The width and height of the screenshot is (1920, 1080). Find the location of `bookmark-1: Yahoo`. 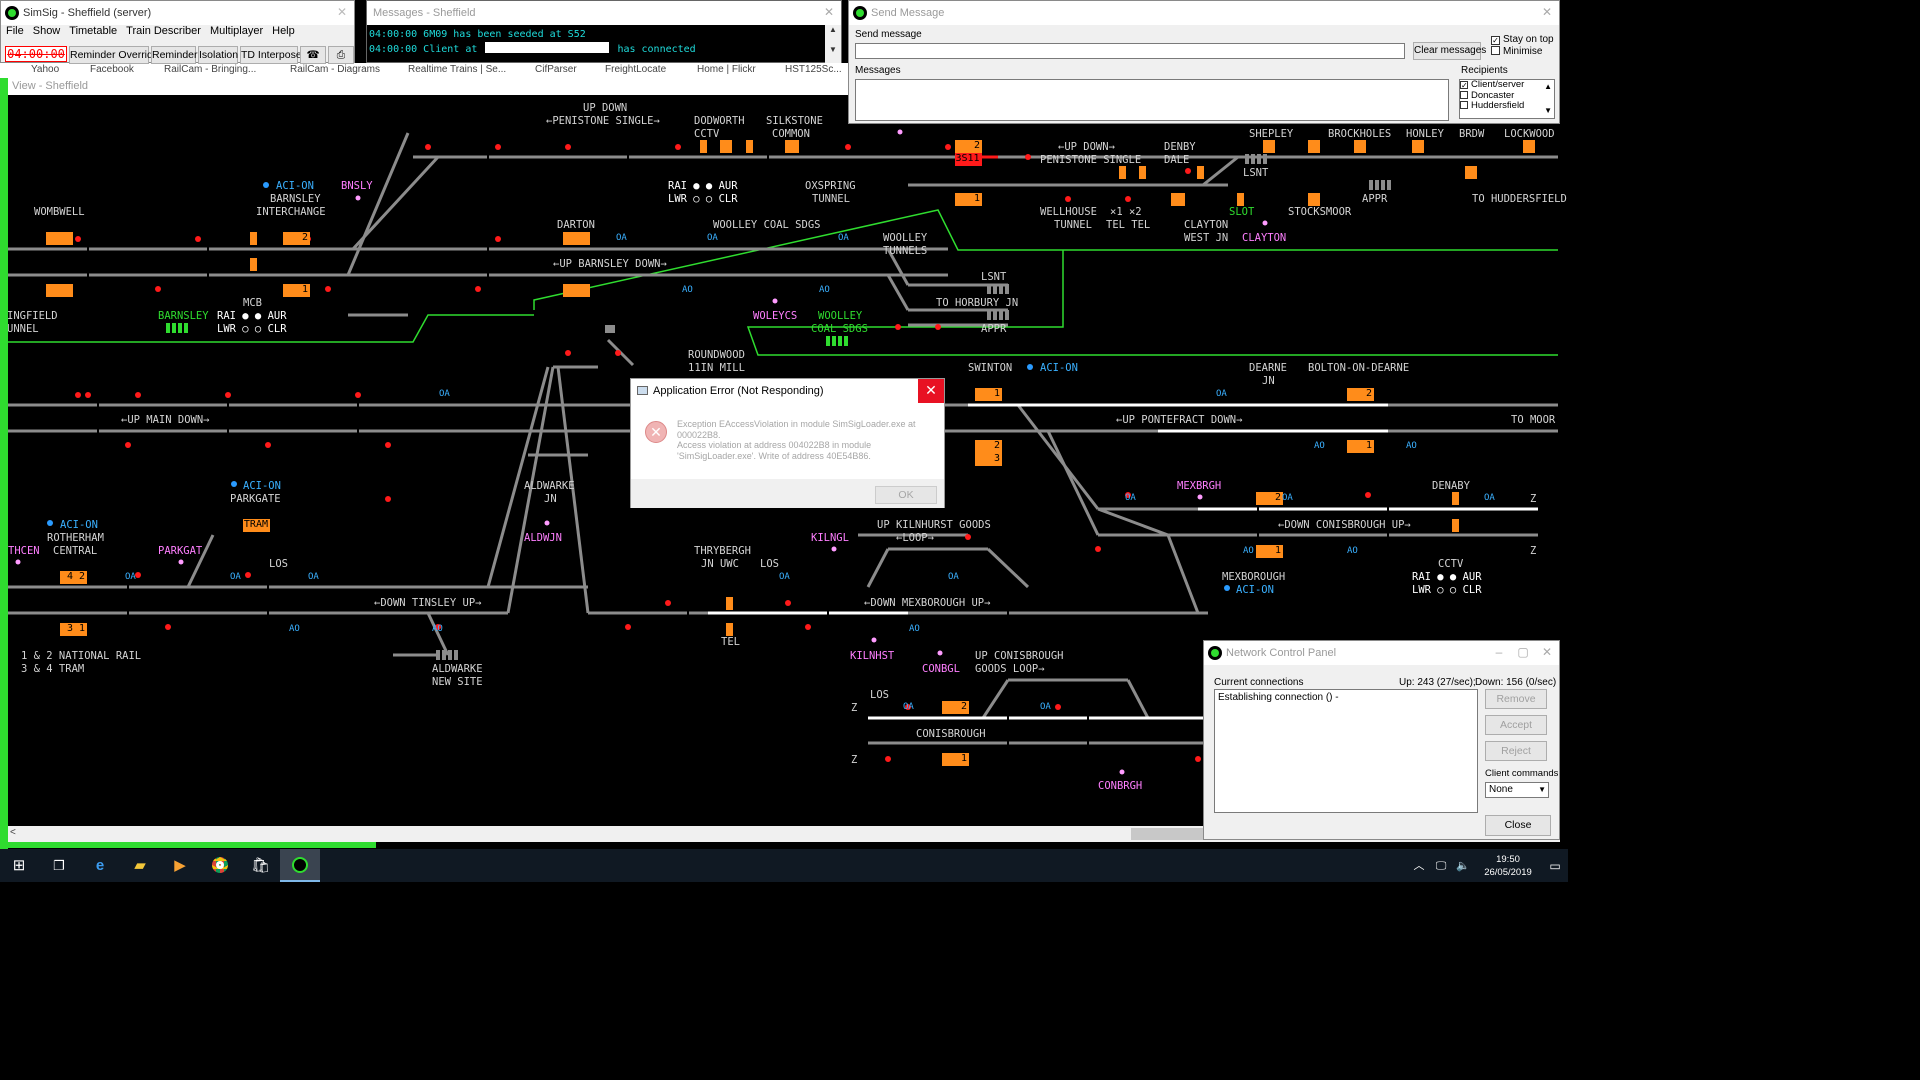

bookmark-1: Yahoo is located at coordinates (45, 69).